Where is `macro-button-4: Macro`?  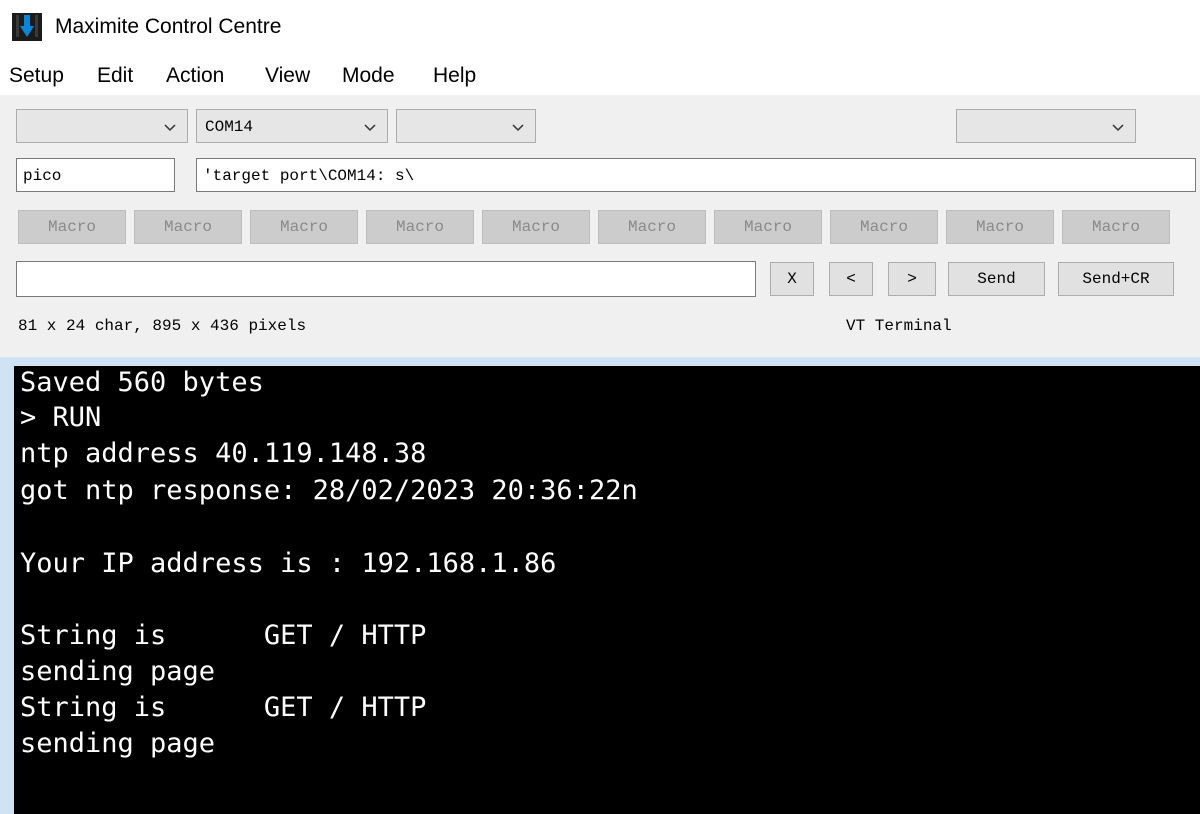
macro-button-4: Macro is located at coordinates (420, 227).